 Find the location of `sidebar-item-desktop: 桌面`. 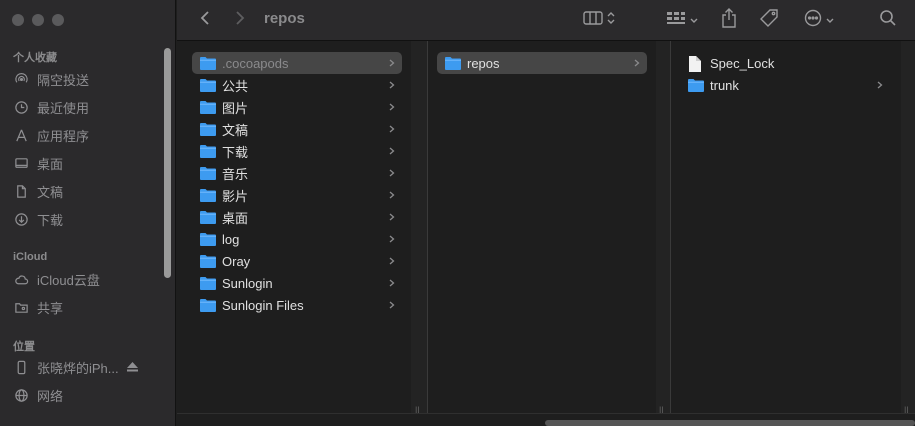

sidebar-item-desktop: 桌面 is located at coordinates (88, 163).